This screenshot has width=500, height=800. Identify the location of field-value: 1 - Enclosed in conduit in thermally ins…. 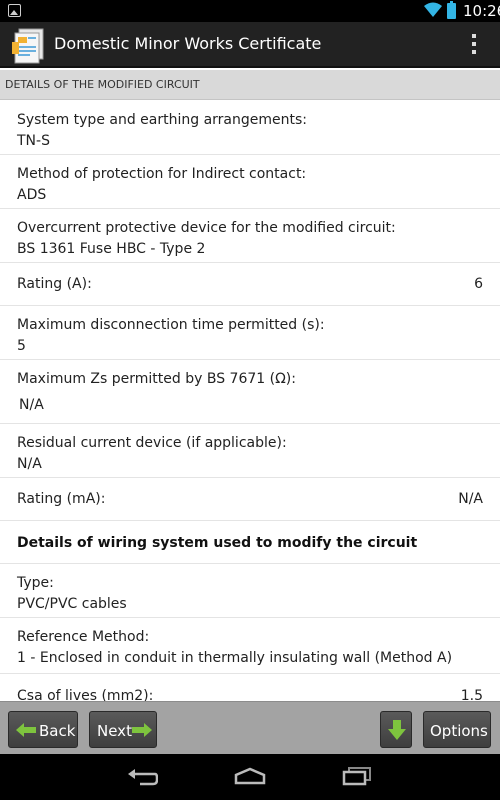
(235, 658).